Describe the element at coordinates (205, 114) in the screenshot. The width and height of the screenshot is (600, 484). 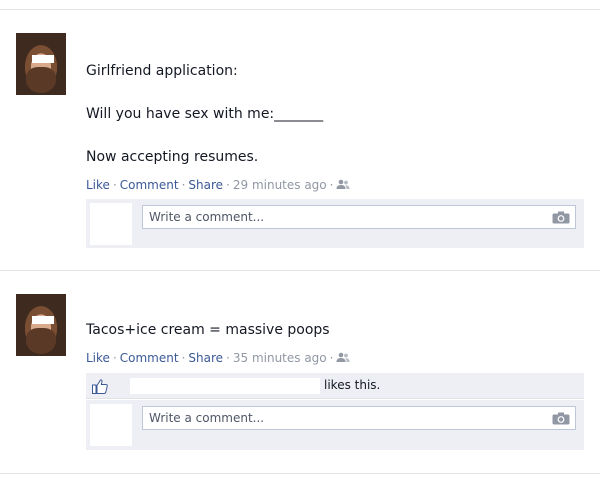
I see `post-text-line: Will you have sex with me:_______` at that location.